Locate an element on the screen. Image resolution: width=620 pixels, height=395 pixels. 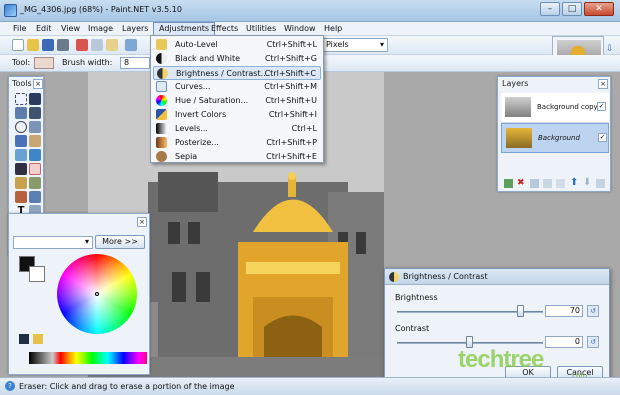
dialog-title-bar: Brightness / Contrast is located at coordinates (497, 277).